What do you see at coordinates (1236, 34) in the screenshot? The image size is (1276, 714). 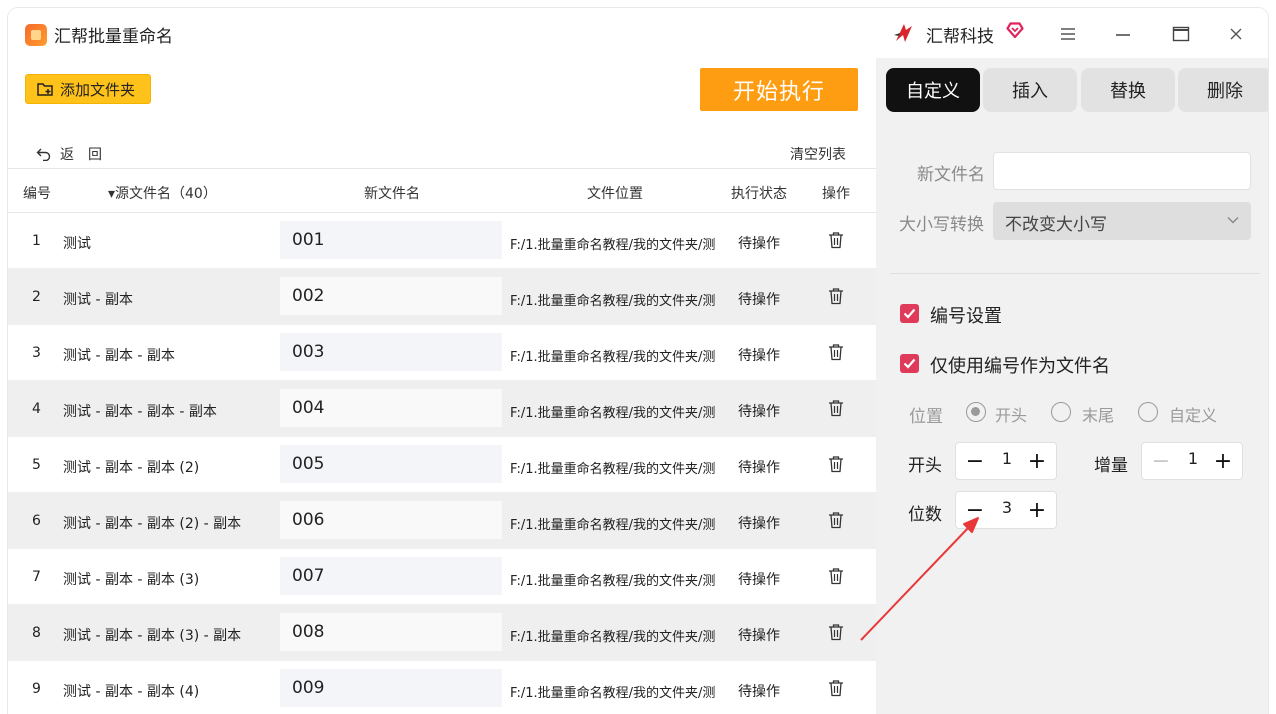 I see `close-icon` at bounding box center [1236, 34].